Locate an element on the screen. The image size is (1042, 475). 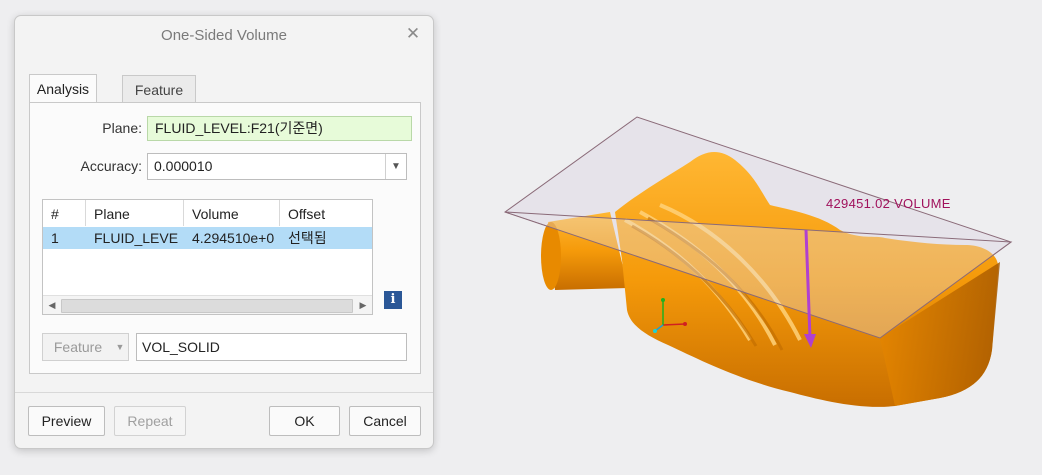
plane-label: Plane: is located at coordinates (122, 128).